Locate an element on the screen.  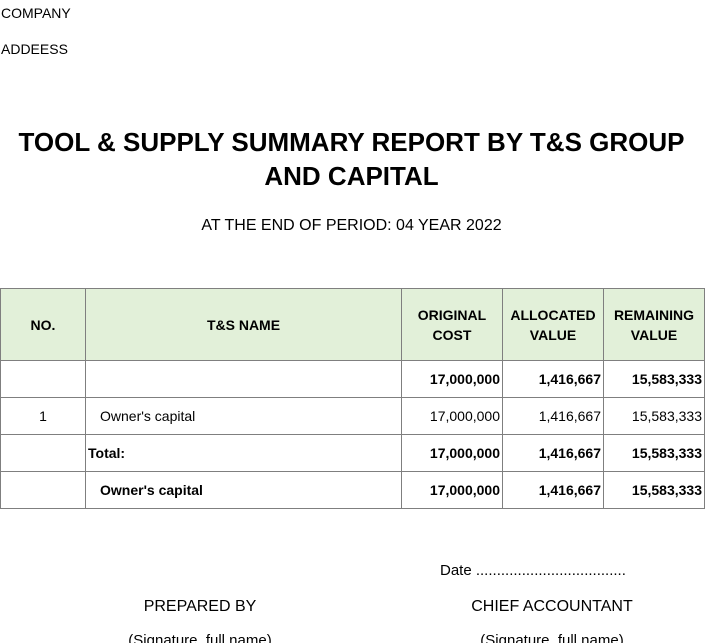
company-address: ADDEESS is located at coordinates (34, 49).